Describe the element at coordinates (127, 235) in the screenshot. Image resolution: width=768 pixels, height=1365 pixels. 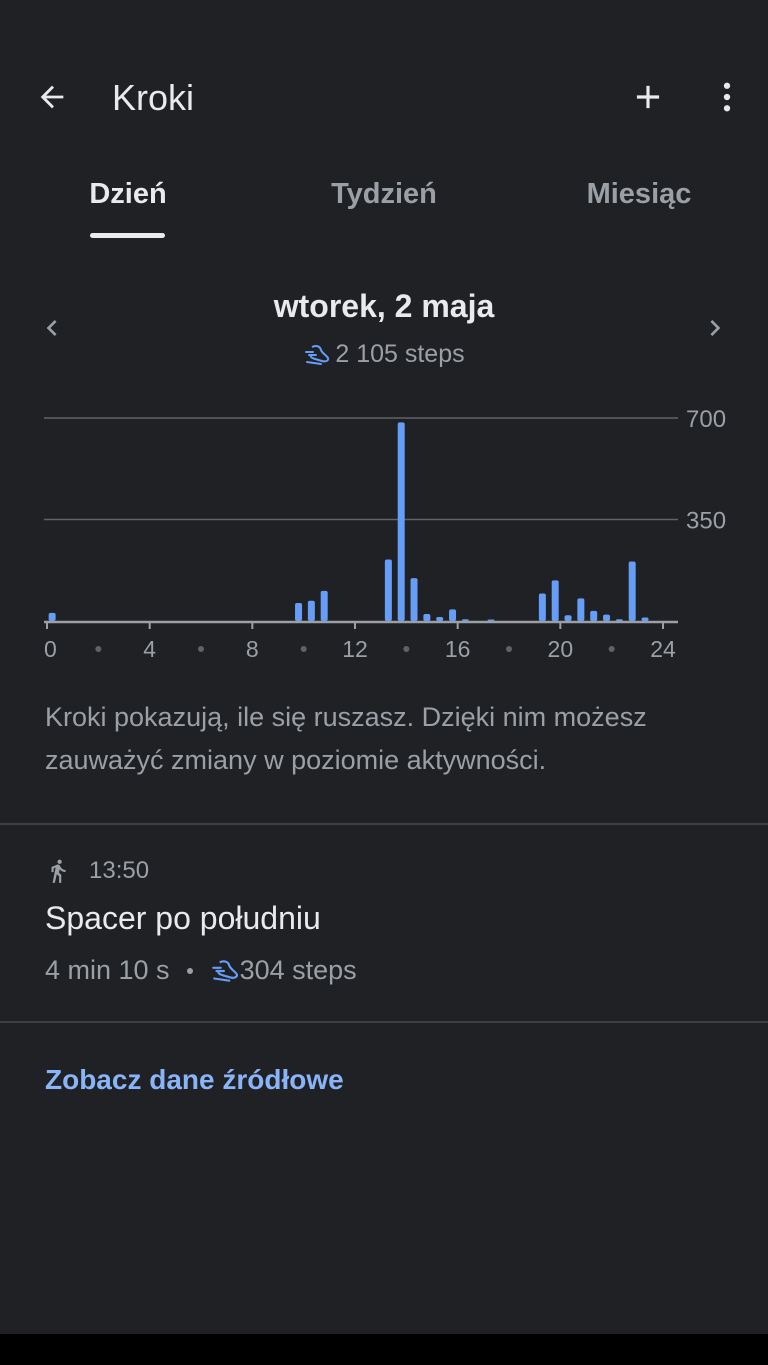
I see `active-tab-indicator` at that location.